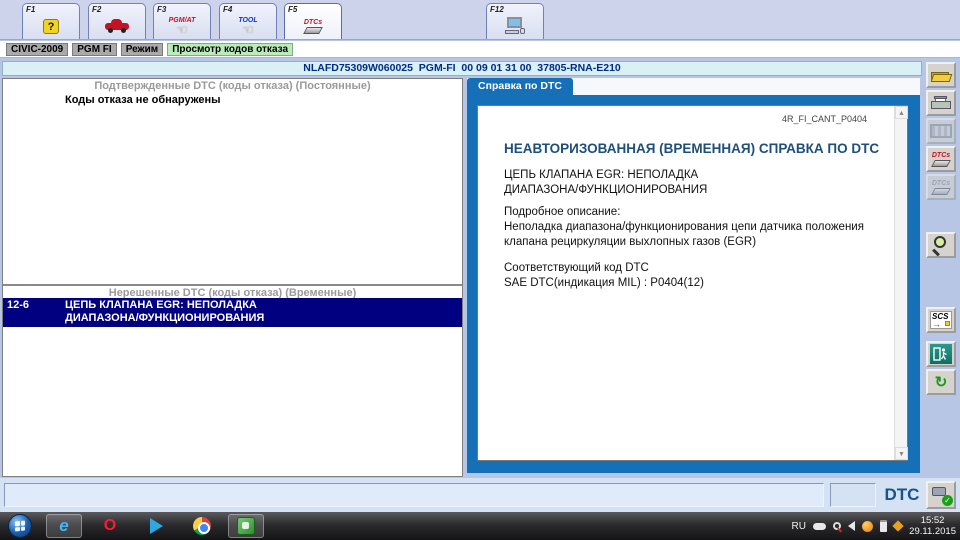  Describe the element at coordinates (932, 520) in the screenshot. I see `clock-time: 15:52` at that location.